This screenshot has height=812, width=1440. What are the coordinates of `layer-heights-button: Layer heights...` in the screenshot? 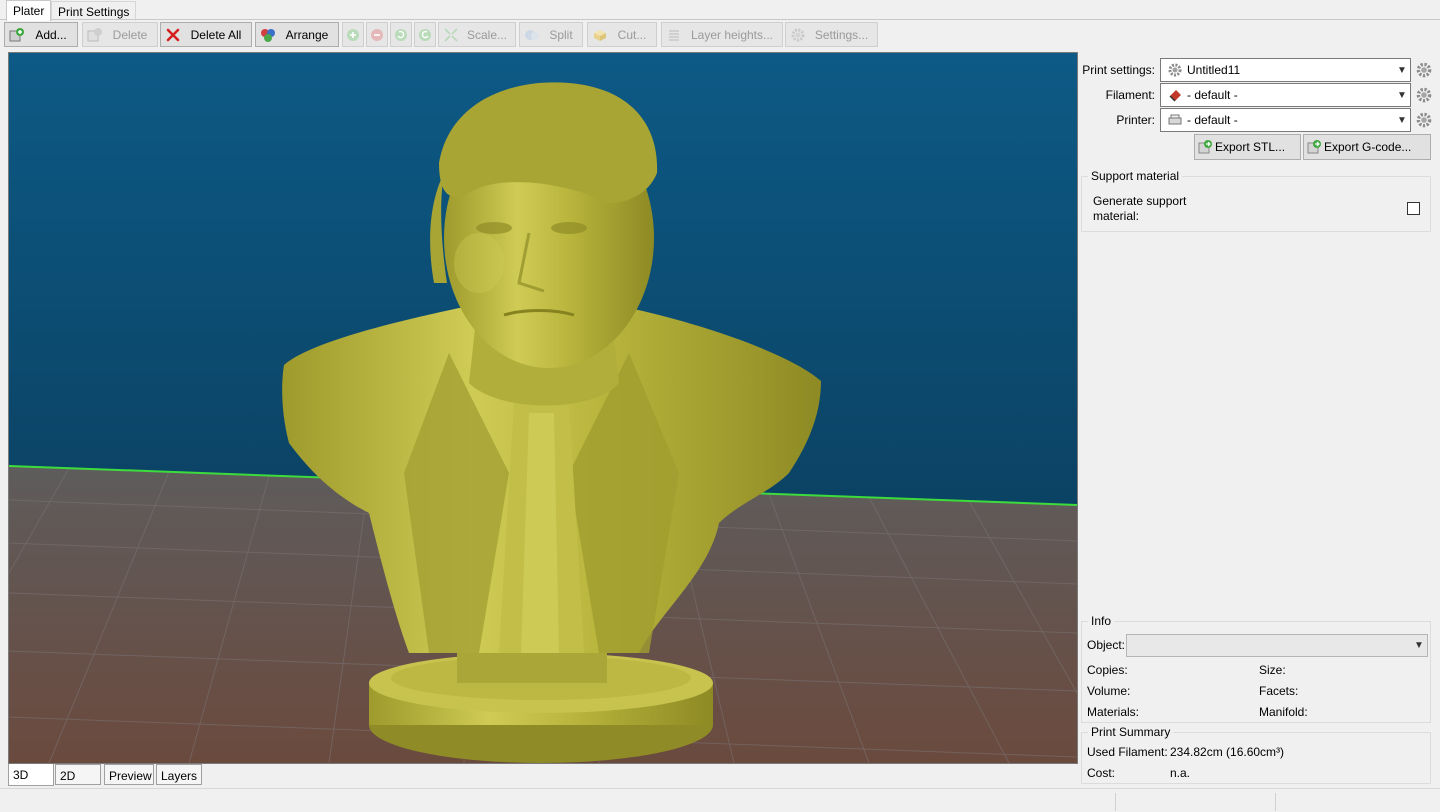 It's located at (722, 34).